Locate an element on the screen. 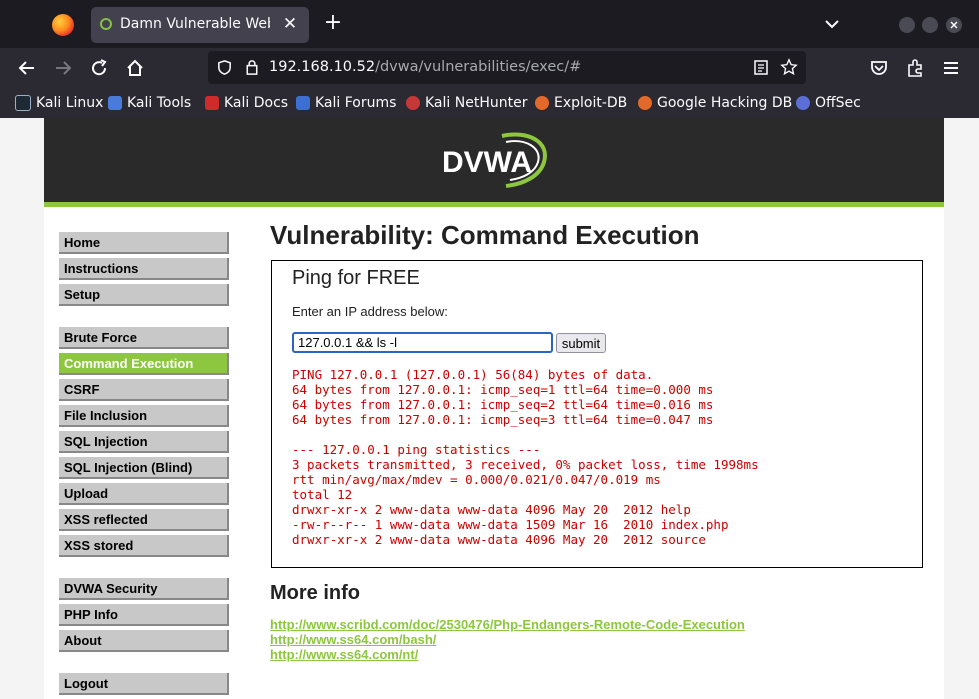 The height and width of the screenshot is (699, 979). svg-text: DVWA is located at coordinates (487, 162).